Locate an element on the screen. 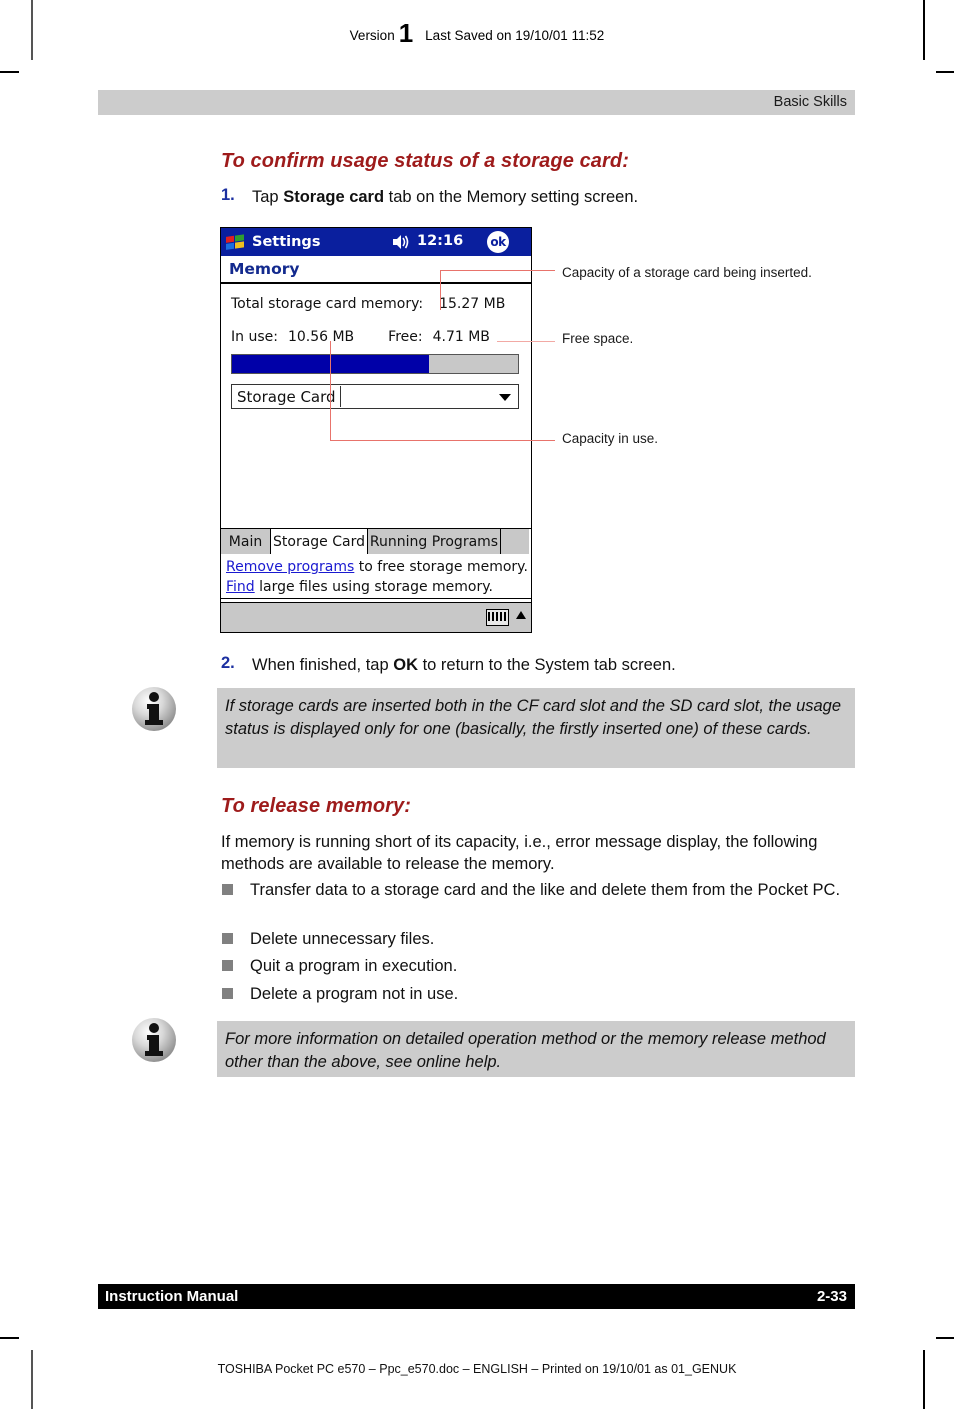 The image size is (954, 1409). crop-mark-bottom-right-horizontal is located at coordinates (945, 1338).